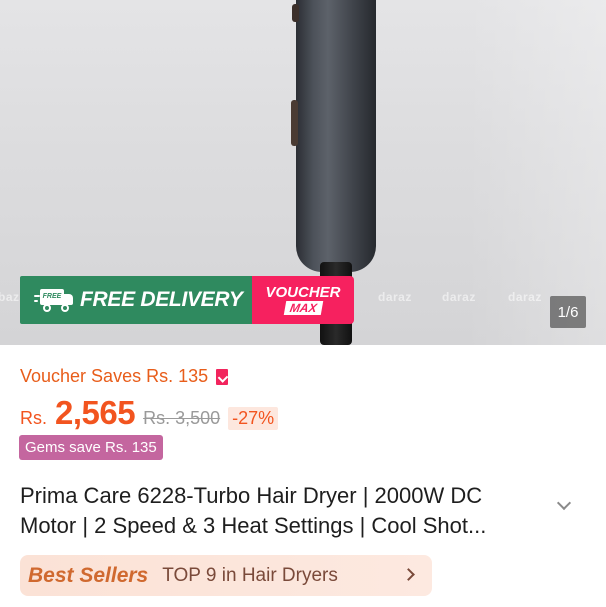 The height and width of the screenshot is (607, 606). Describe the element at coordinates (303, 308) in the screenshot. I see `voucher-max-label: MAX` at that location.